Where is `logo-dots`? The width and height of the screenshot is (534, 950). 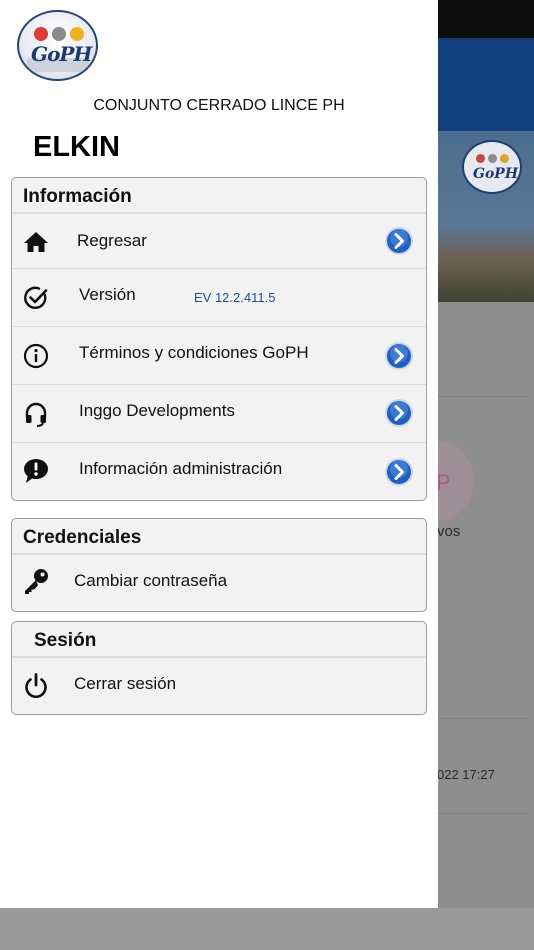 logo-dots is located at coordinates (59, 34).